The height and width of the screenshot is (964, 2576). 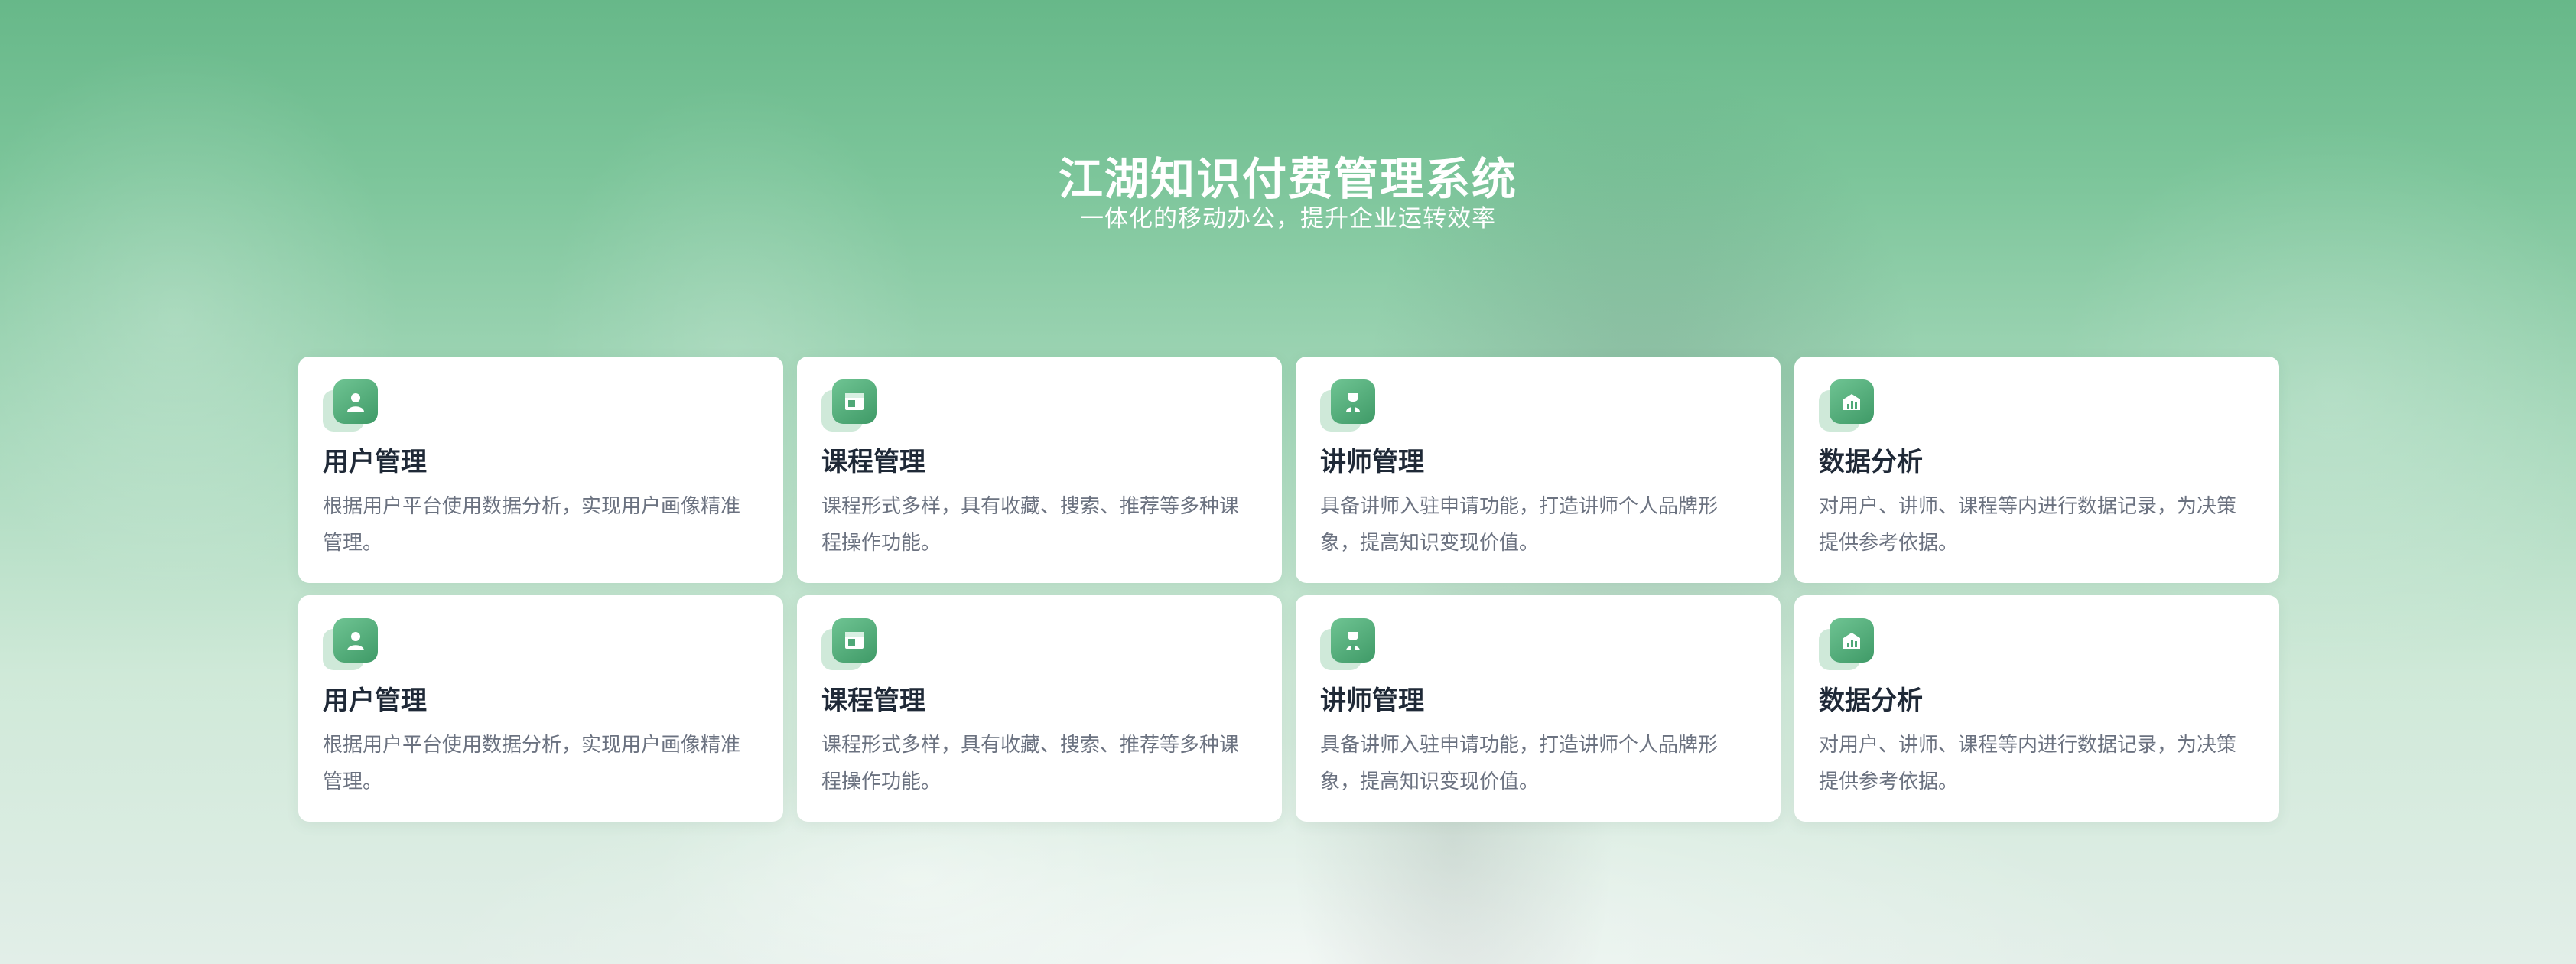 I want to click on page-subtitle: 一体化的移动办公，提升企业运转效率, so click(x=1288, y=219).